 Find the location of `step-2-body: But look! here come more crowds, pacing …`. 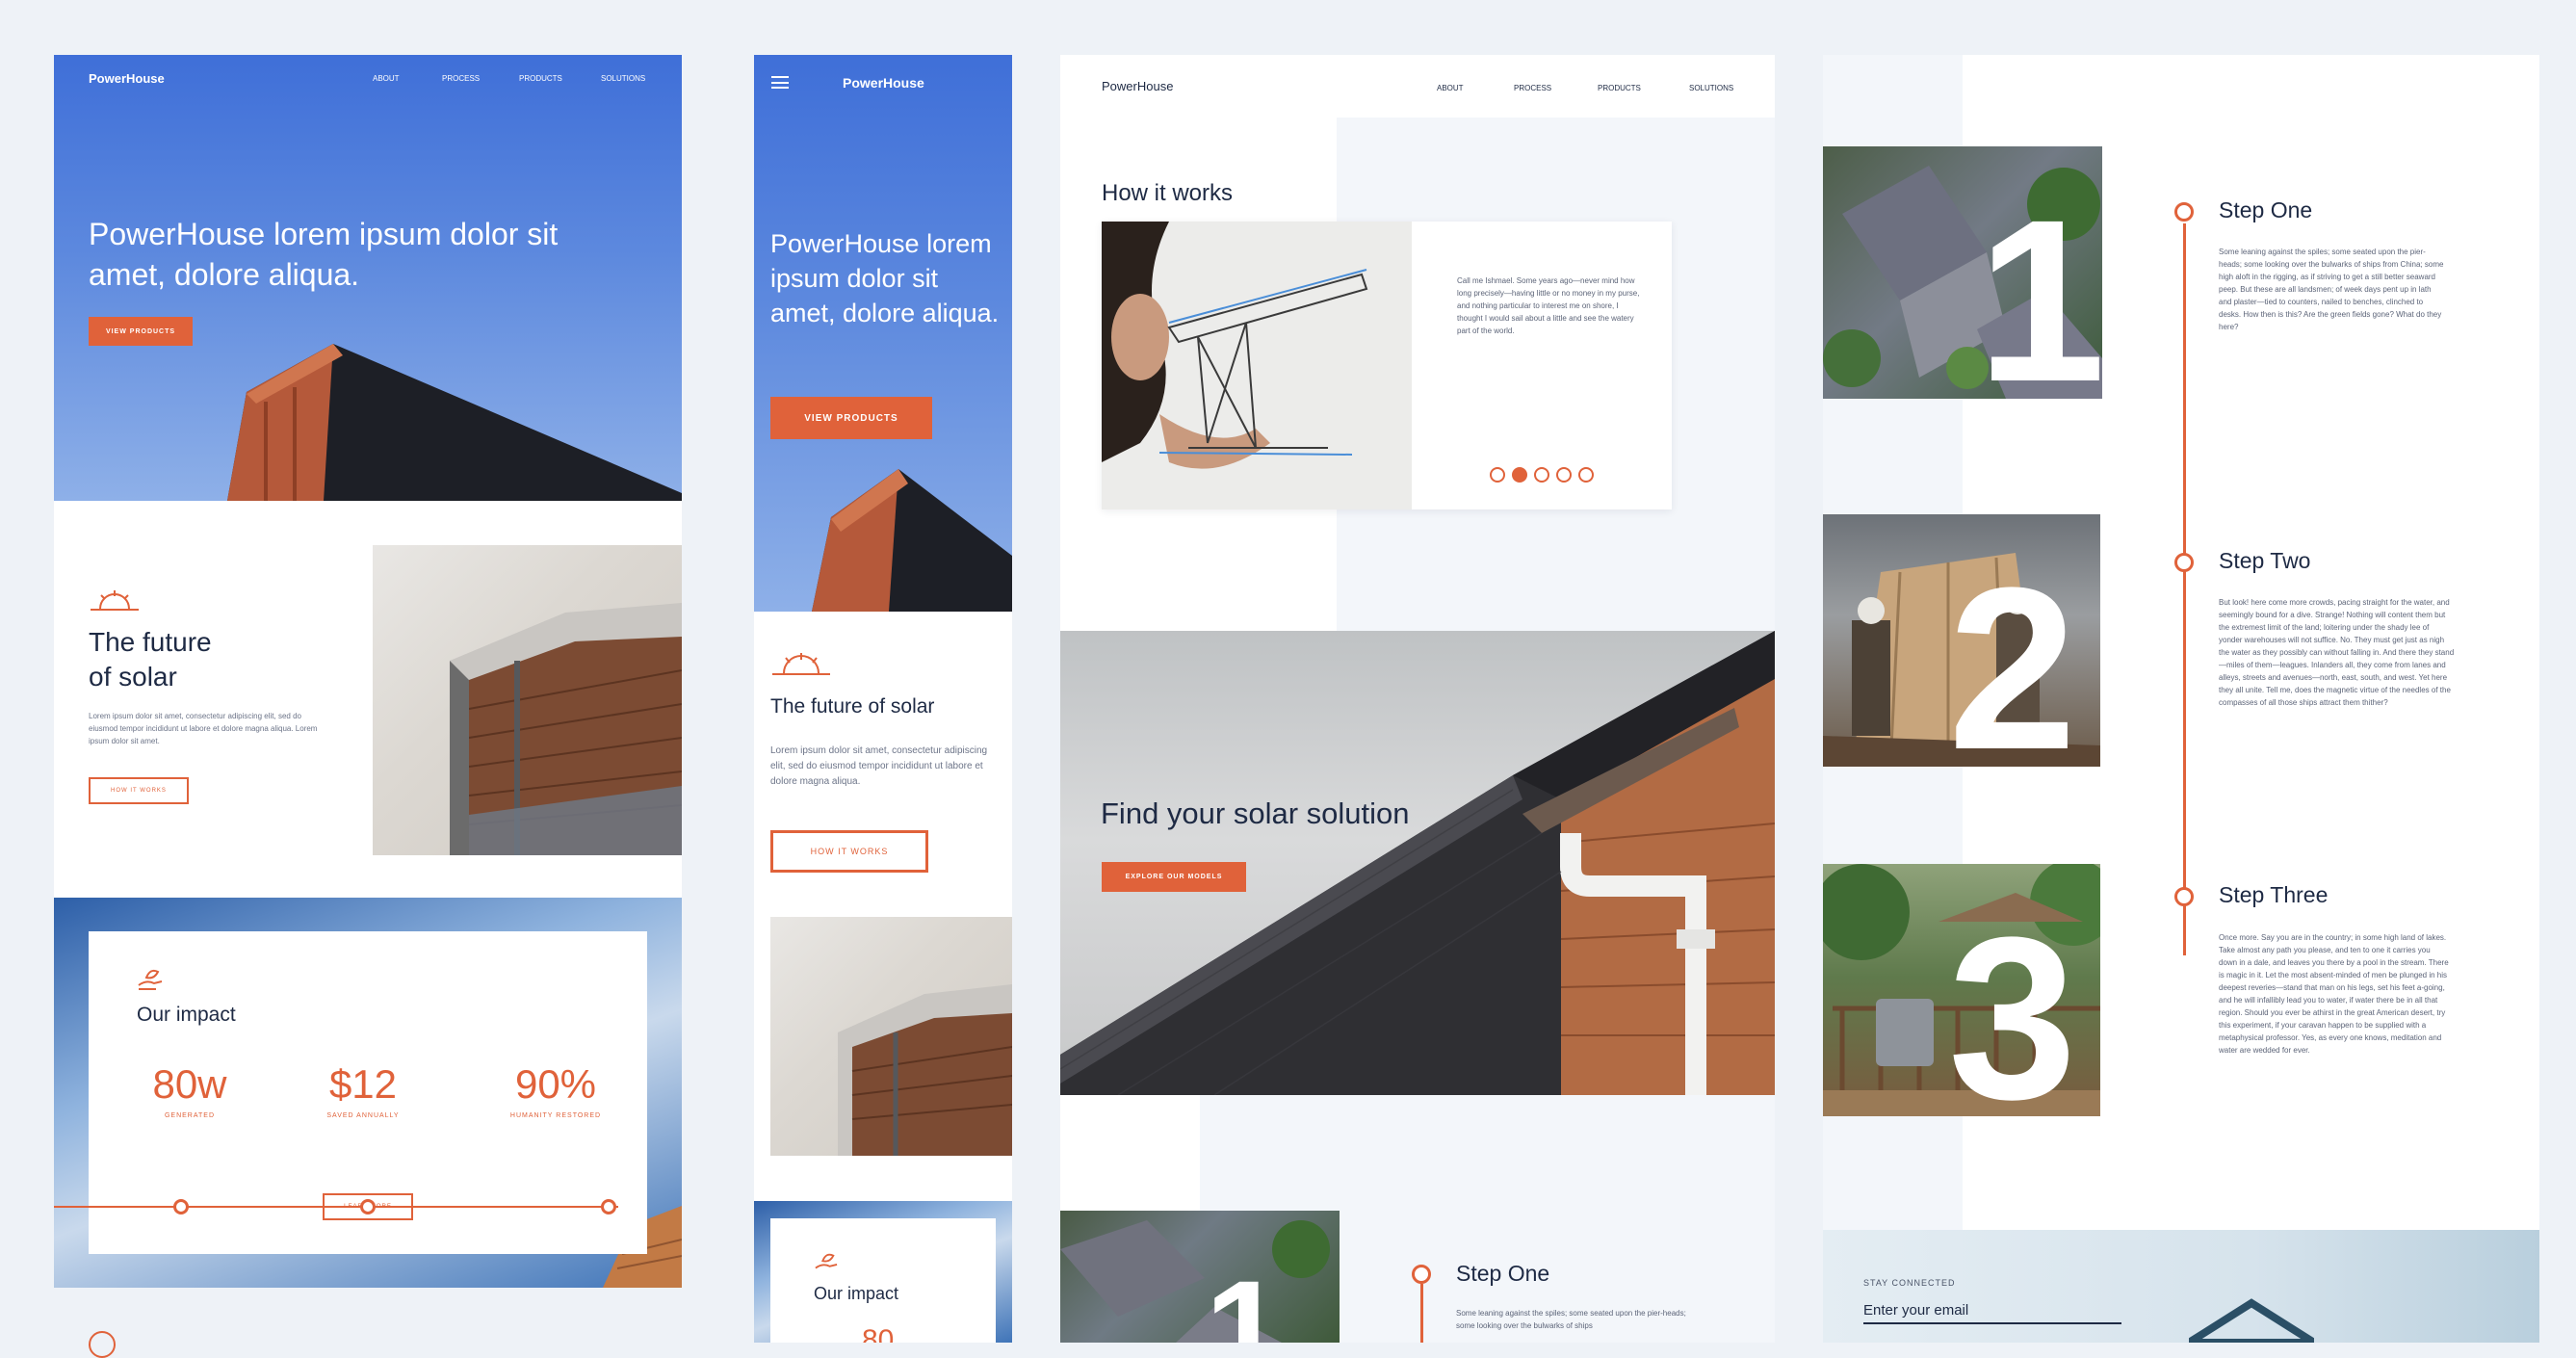

step-2-body: But look! here come more crowds, pacing … is located at coordinates (2337, 652).